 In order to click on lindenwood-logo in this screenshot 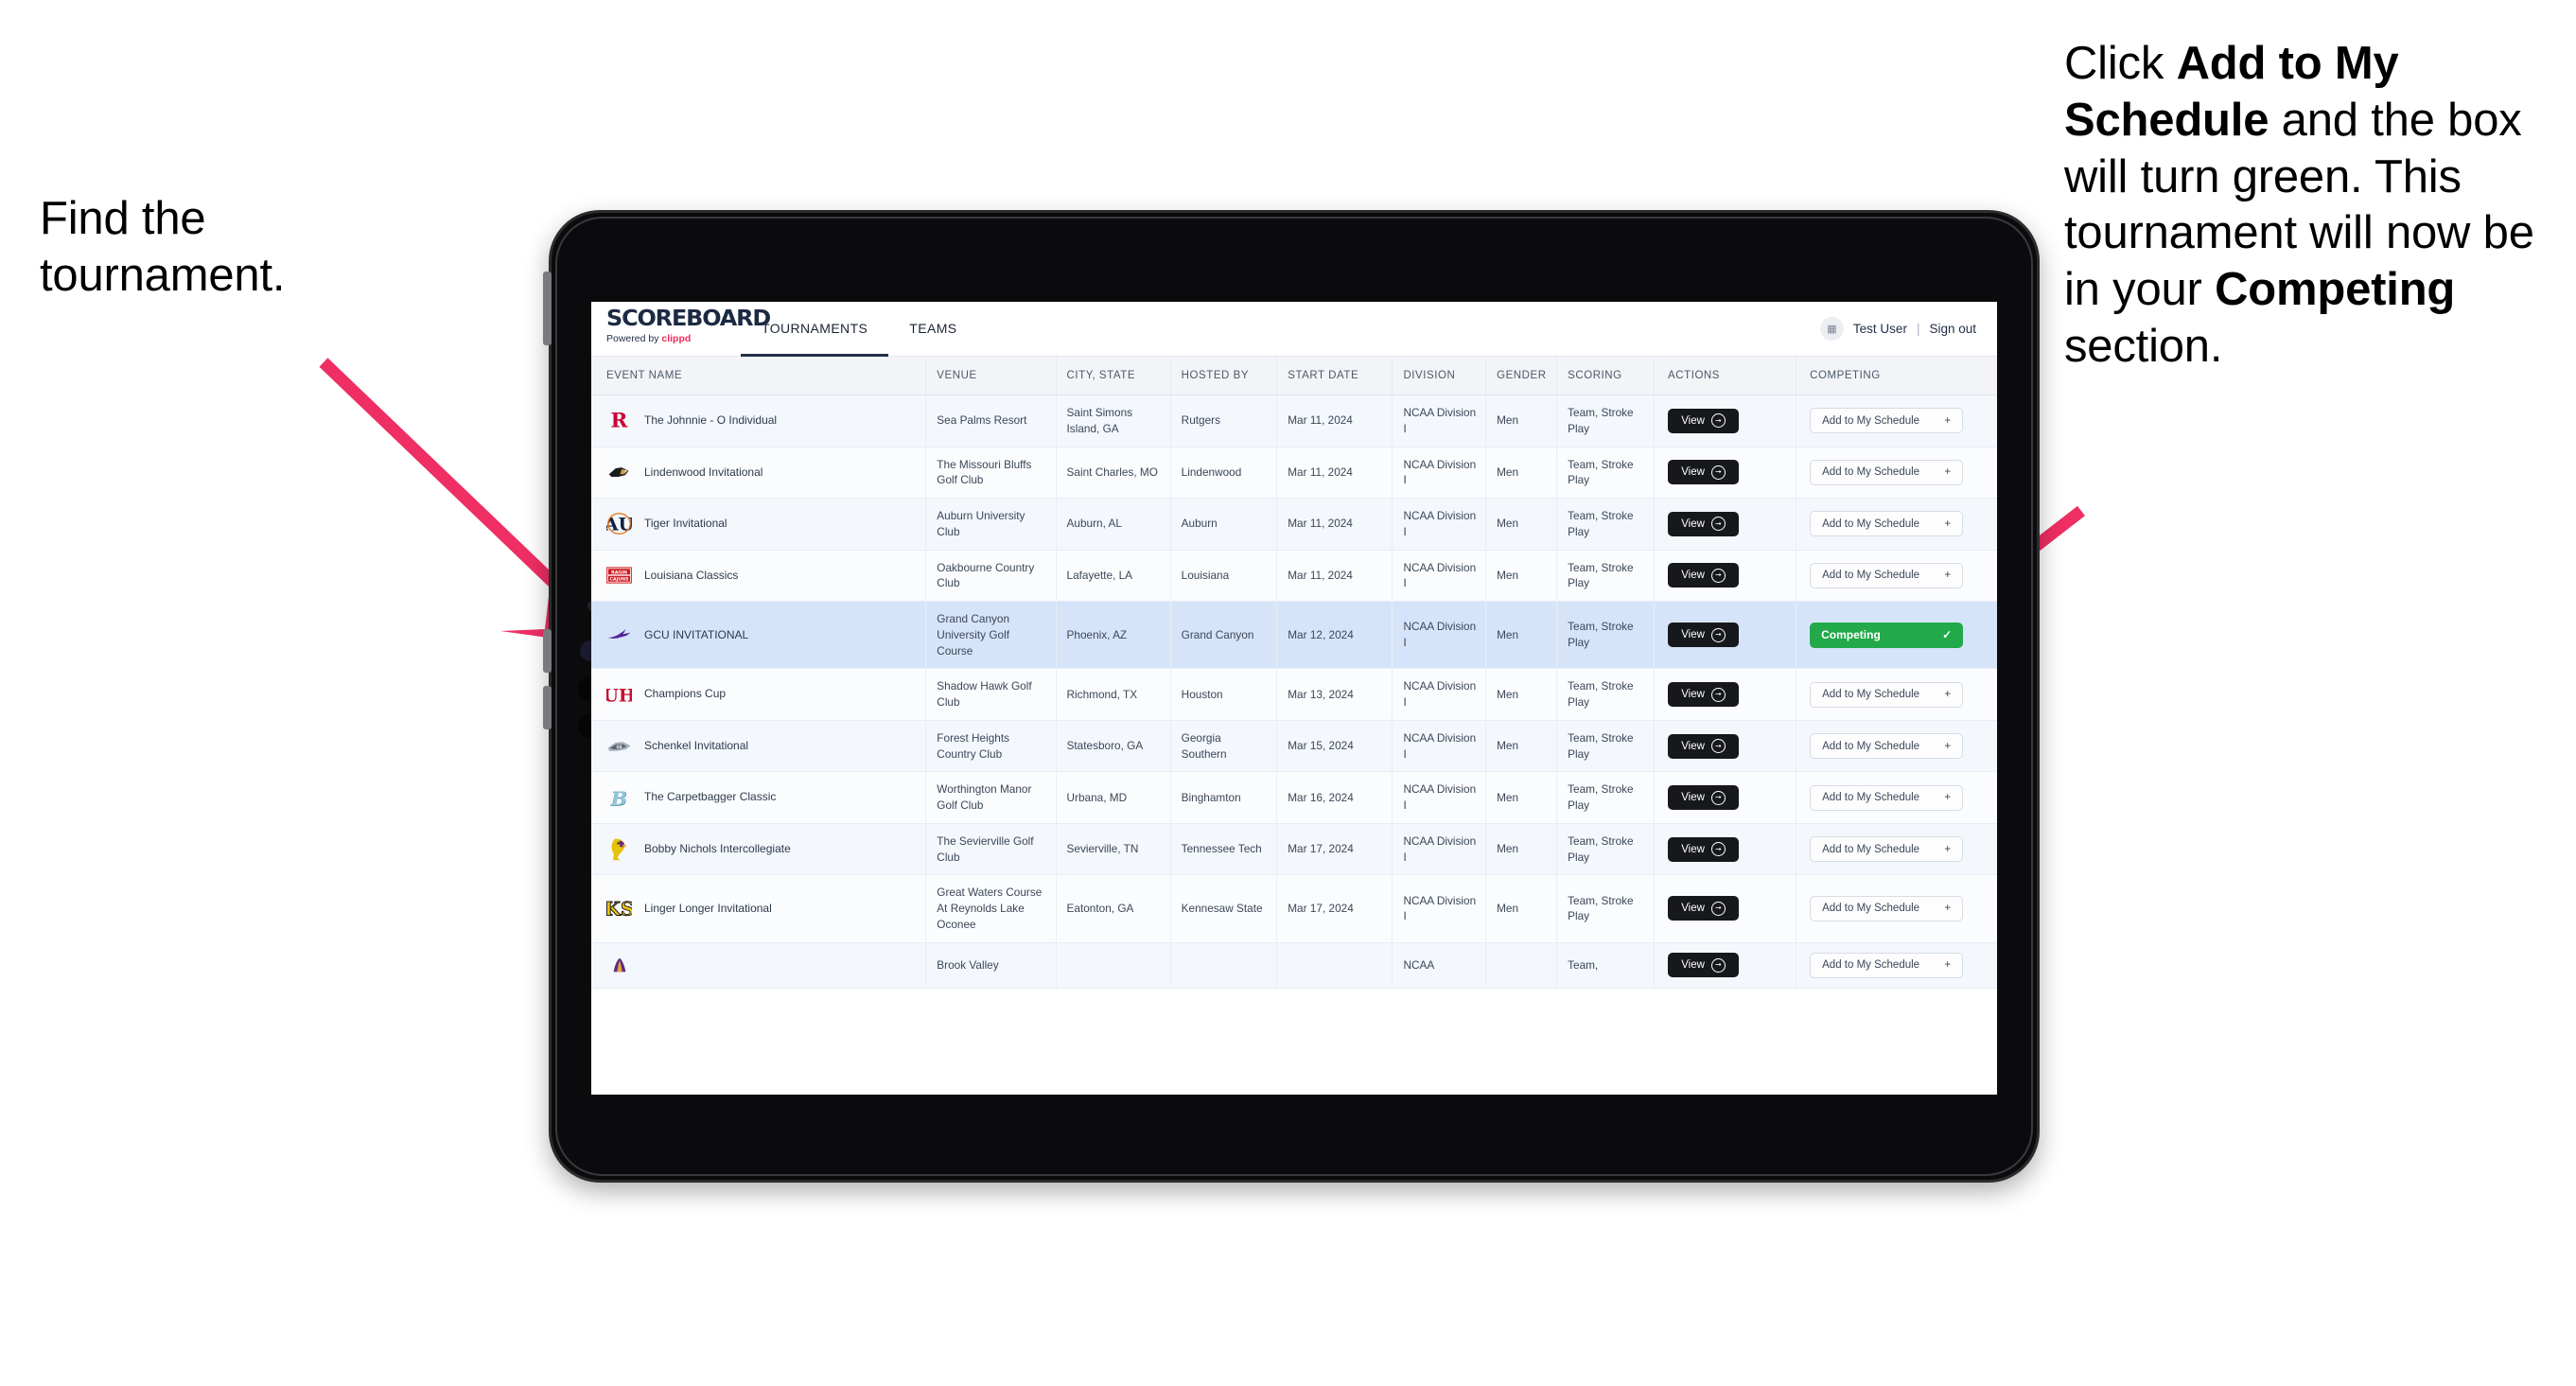, I will do `click(619, 472)`.